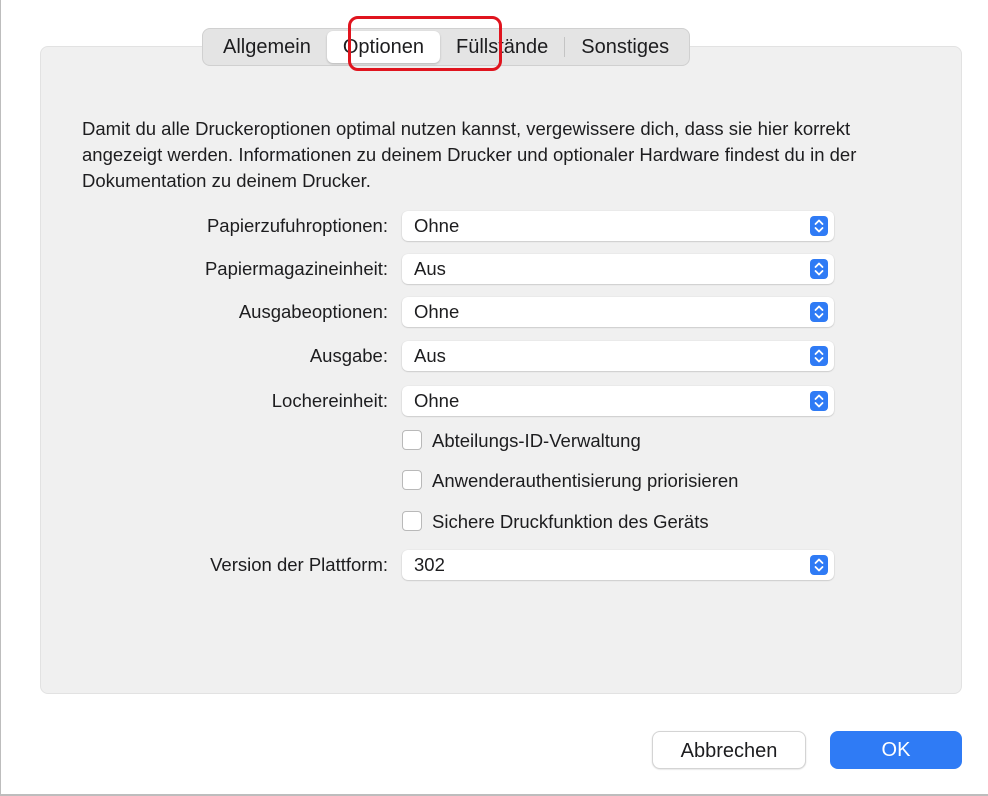  What do you see at coordinates (412, 440) in the screenshot?
I see `department-id-checkbox` at bounding box center [412, 440].